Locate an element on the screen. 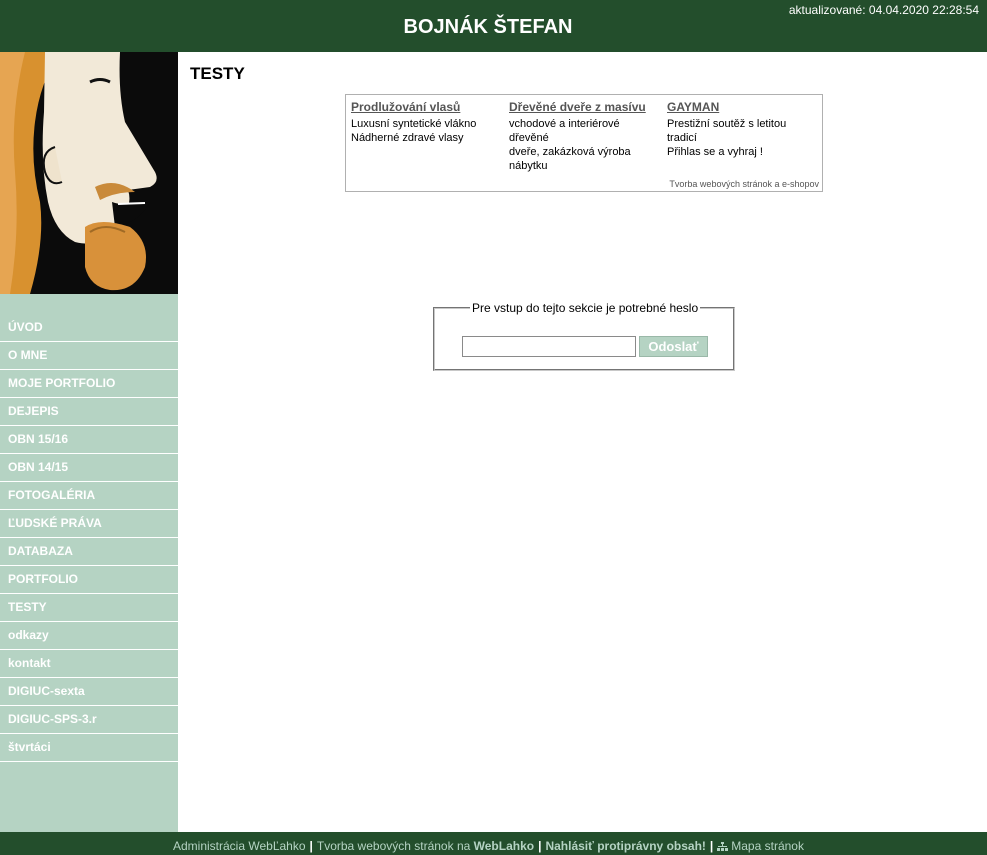 This screenshot has width=987, height=855. sitemap-link: Mapa stránok is located at coordinates (767, 846).